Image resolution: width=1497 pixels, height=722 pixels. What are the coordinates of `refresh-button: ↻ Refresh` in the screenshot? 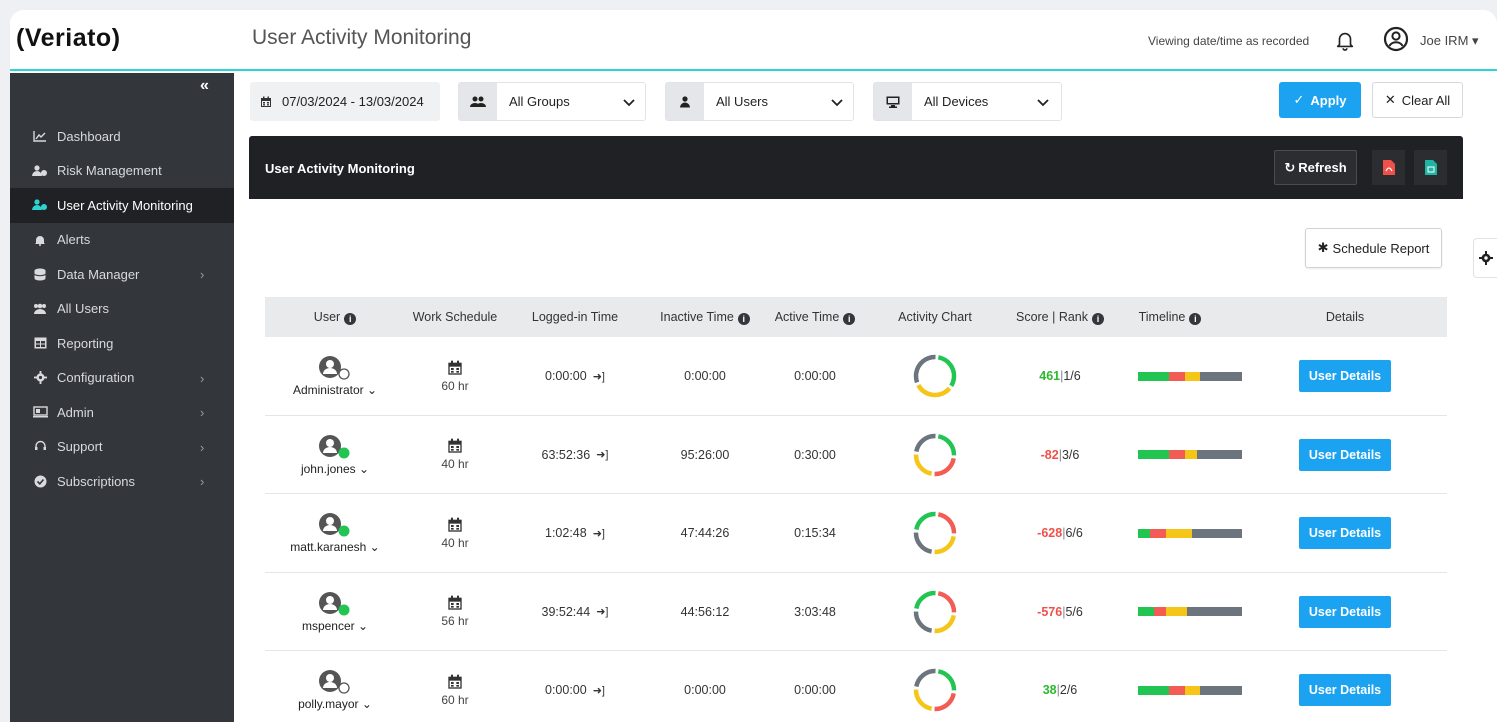 It's located at (1315, 167).